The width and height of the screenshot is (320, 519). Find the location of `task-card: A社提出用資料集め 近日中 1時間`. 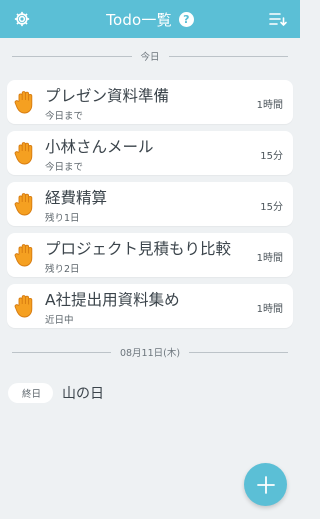

task-card: A社提出用資料集め 近日中 1時間 is located at coordinates (150, 306).